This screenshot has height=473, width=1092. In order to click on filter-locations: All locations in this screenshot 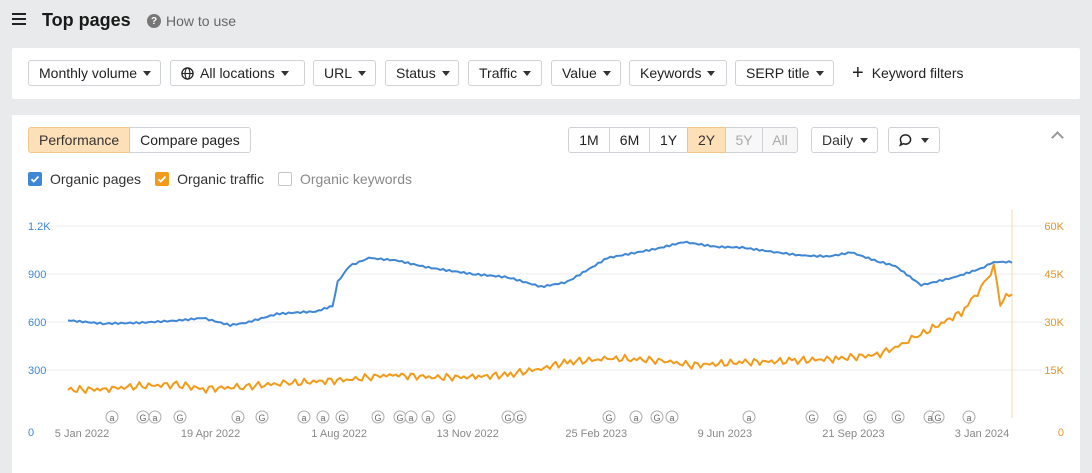, I will do `click(237, 73)`.